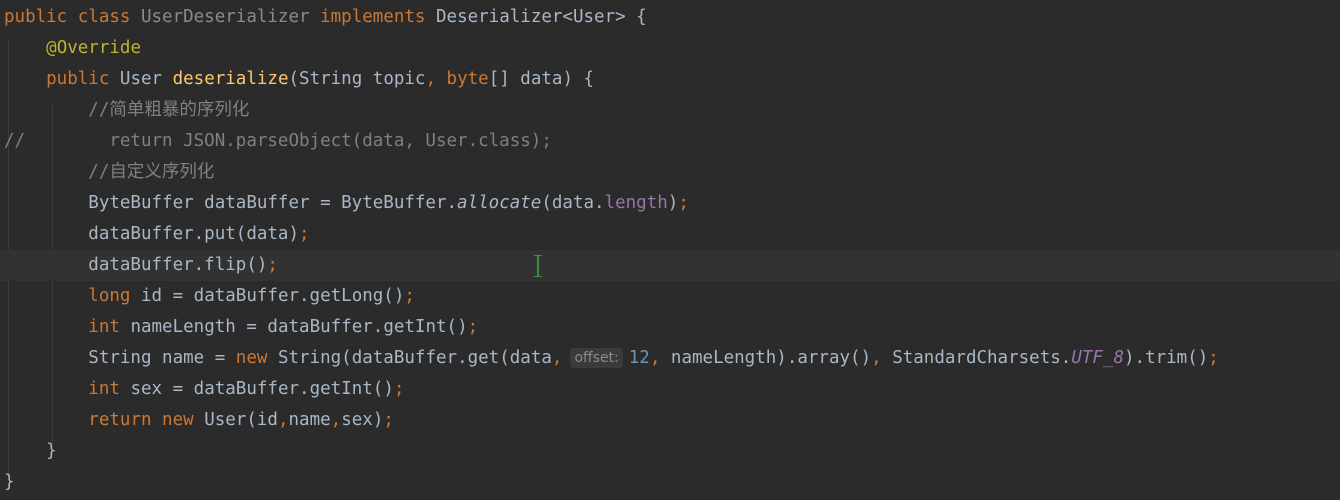  Describe the element at coordinates (357, 79) in the screenshot. I see `code-token: (String topic` at that location.